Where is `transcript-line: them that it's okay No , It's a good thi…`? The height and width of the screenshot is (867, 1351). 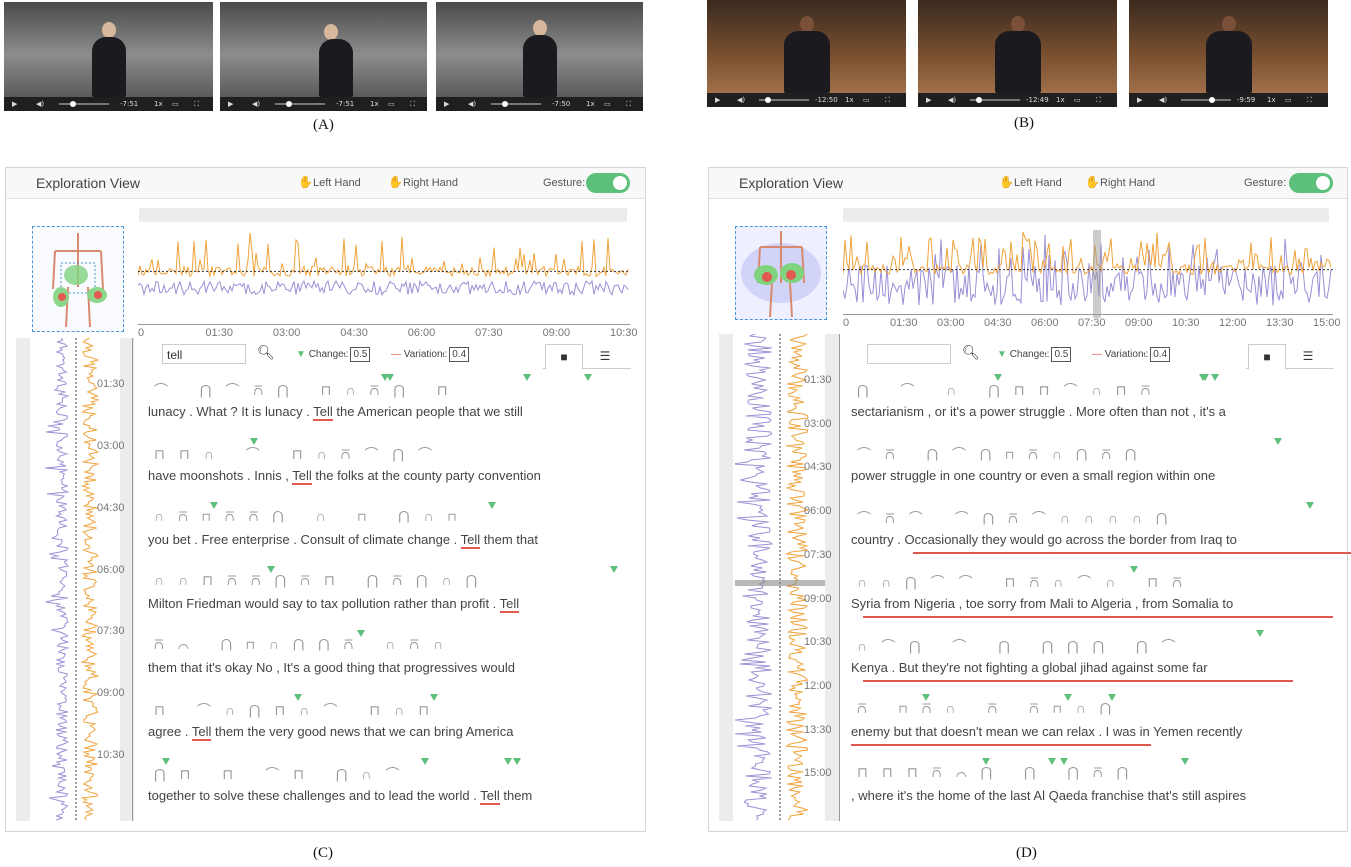
transcript-line: them that it's okay No , It's a good thi… is located at coordinates (331, 667).